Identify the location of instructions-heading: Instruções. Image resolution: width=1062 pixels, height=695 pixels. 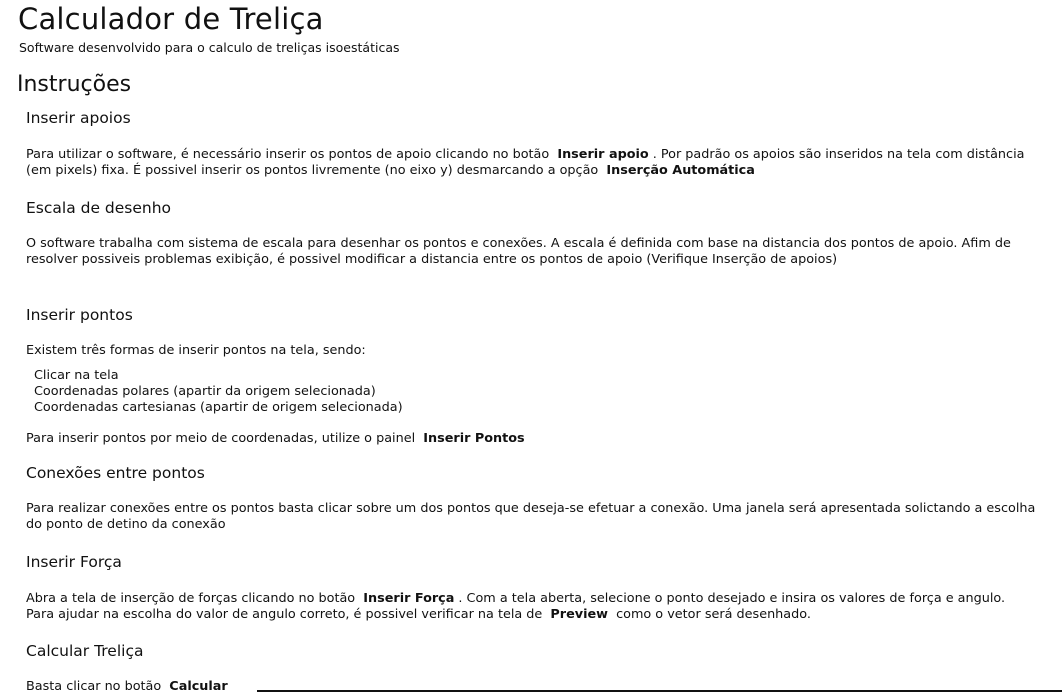
(74, 84).